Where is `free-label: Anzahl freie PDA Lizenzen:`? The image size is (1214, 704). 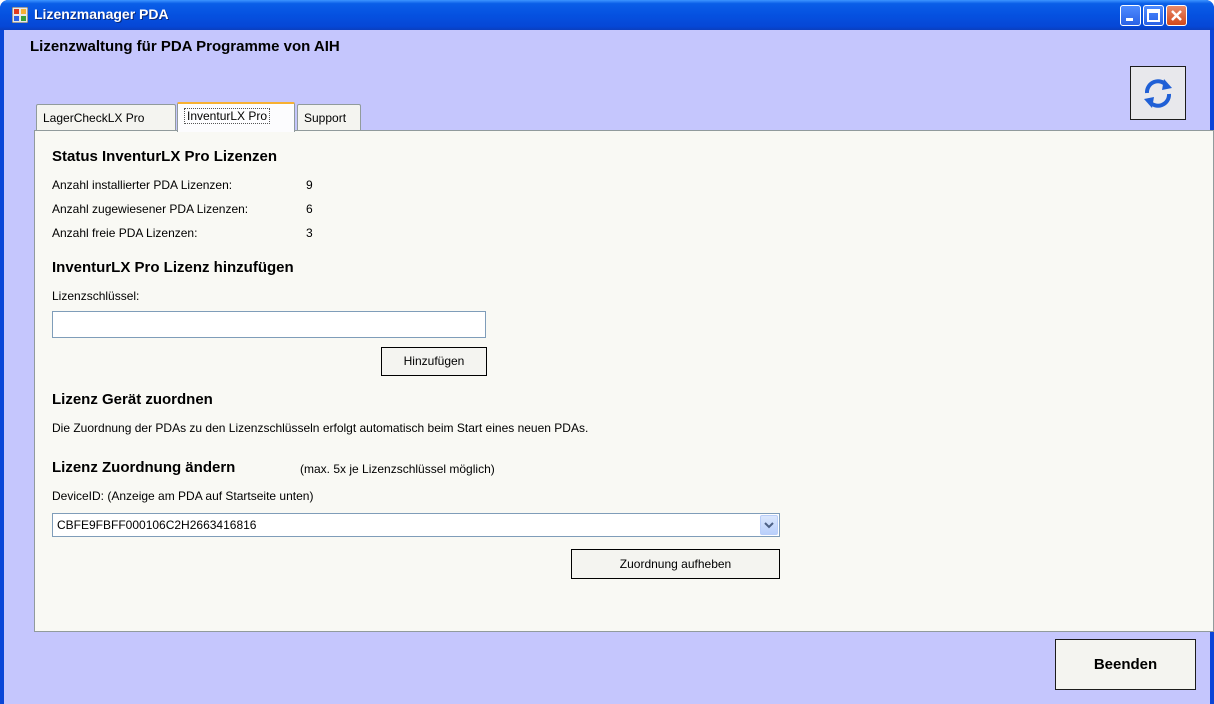
free-label: Anzahl freie PDA Lizenzen: is located at coordinates (125, 233).